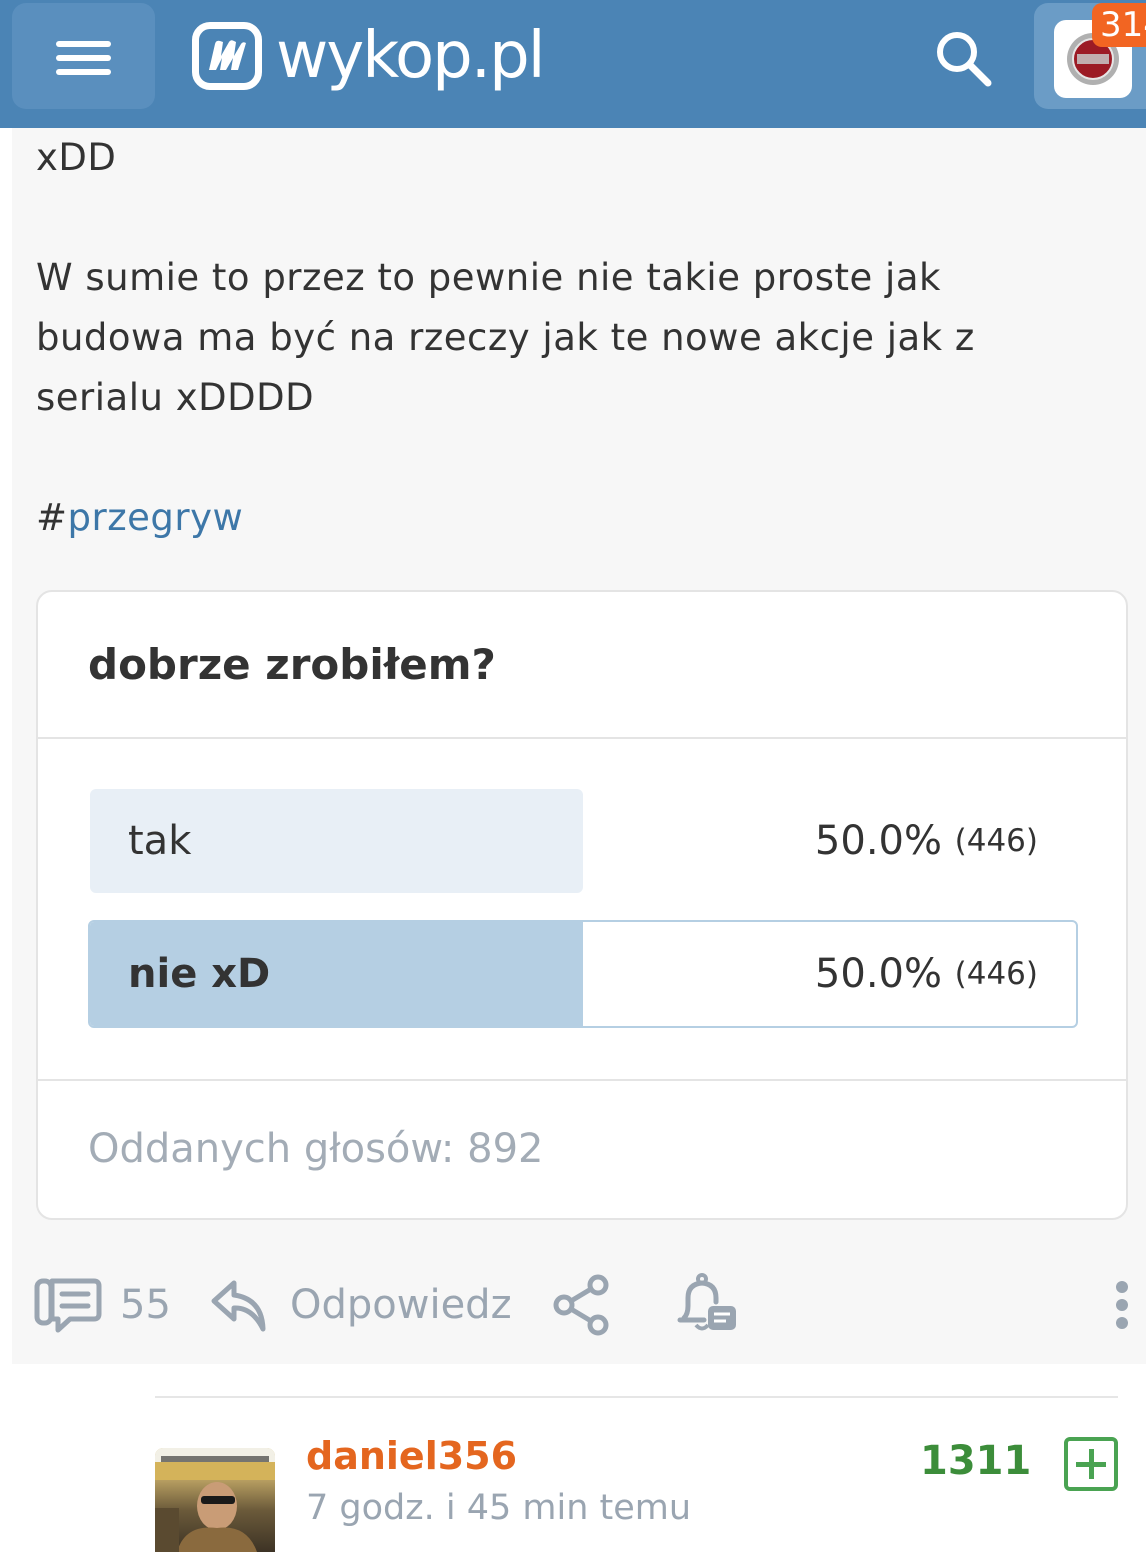 The height and width of the screenshot is (1552, 1146). What do you see at coordinates (145, 1305) in the screenshot?
I see `comments-count: 55` at bounding box center [145, 1305].